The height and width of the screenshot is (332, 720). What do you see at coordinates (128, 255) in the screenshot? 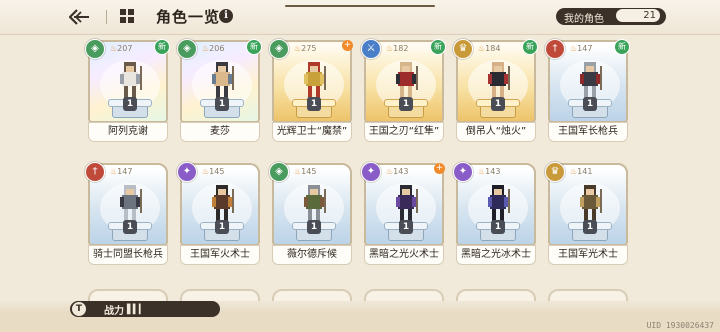
I see `character-name: 骑士同盟长枪兵` at bounding box center [128, 255].